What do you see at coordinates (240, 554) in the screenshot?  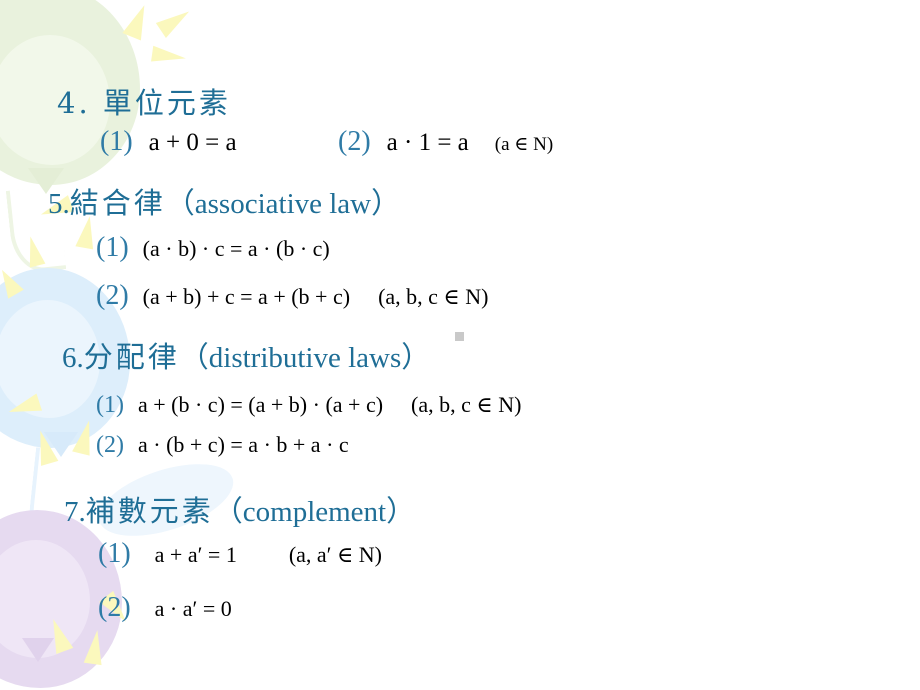 I see `section-7-item-1: (1) a + a′ = 1 (a, a′ ∈ N)` at bounding box center [240, 554].